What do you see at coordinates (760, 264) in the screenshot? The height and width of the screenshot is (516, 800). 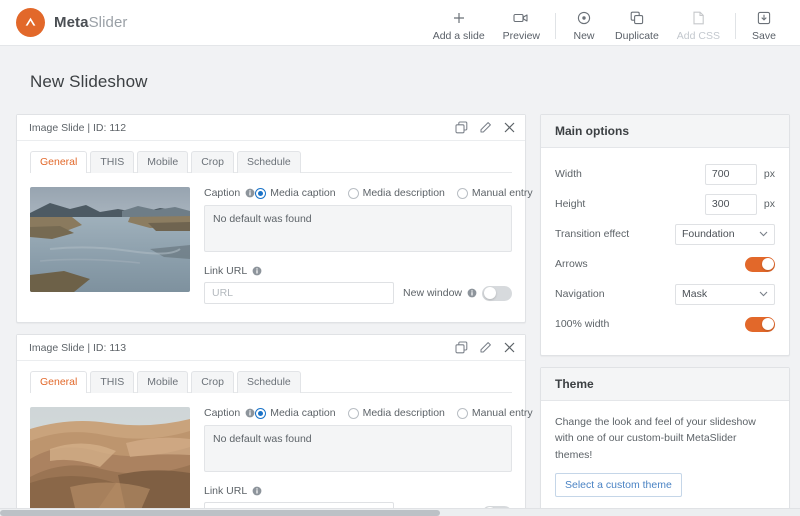 I see `arrows-toggle` at bounding box center [760, 264].